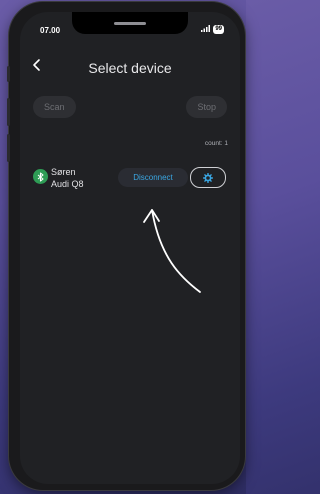  What do you see at coordinates (8, 112) in the screenshot?
I see `phone-volume-up` at bounding box center [8, 112].